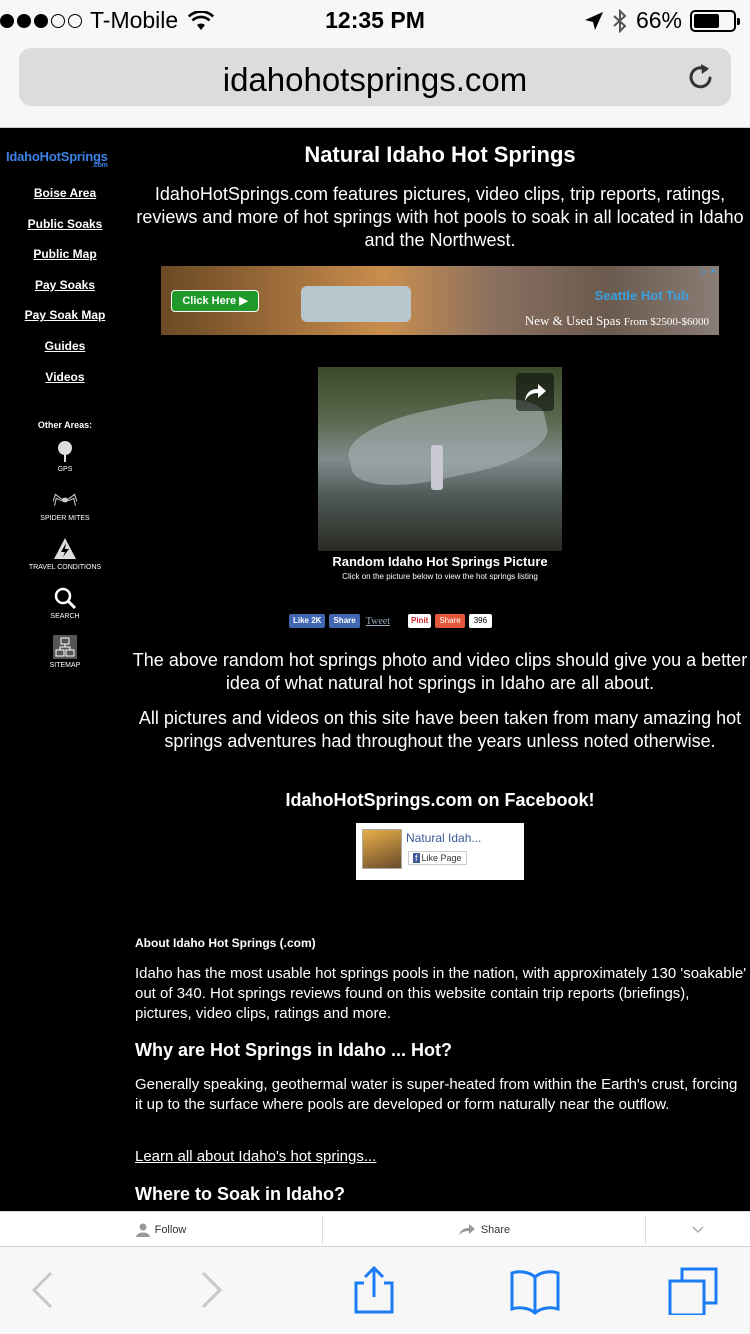 The image size is (750, 1334). I want to click on sitemap-icon, so click(65, 647).